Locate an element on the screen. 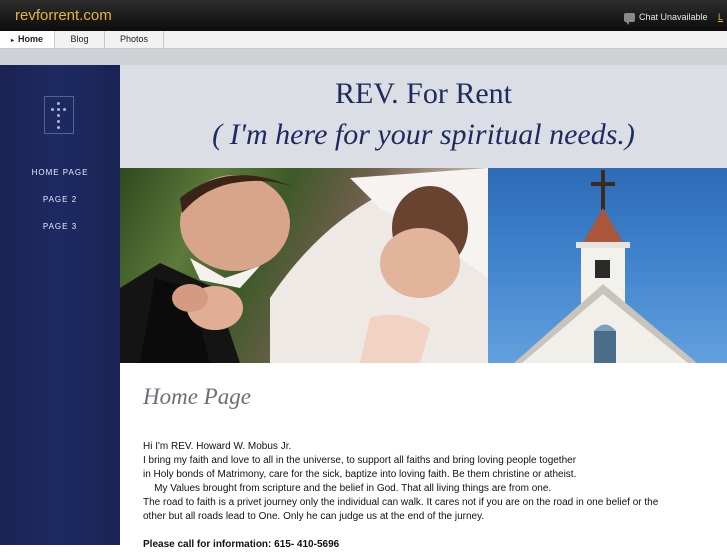  content-line: Hi I'm REV. Howard W. Mobus Jr. is located at coordinates (217, 446).